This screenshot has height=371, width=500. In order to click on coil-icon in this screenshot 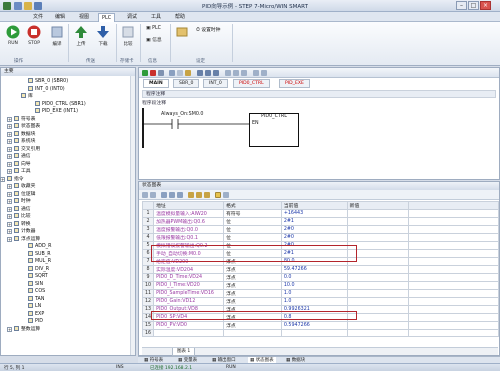, I will do `click(208, 73)`.